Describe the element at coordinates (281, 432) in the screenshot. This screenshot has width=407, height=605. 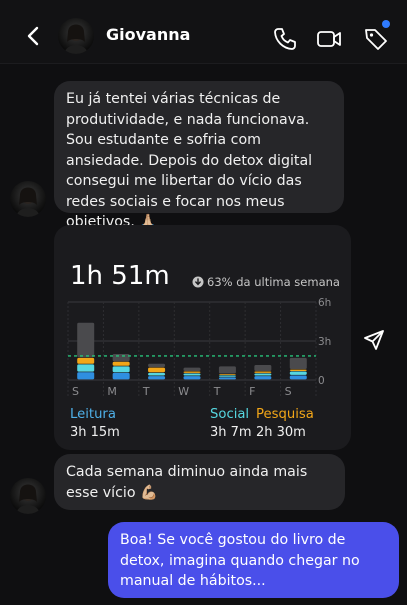
I see `value-pesquisa: 2h 30m` at that location.